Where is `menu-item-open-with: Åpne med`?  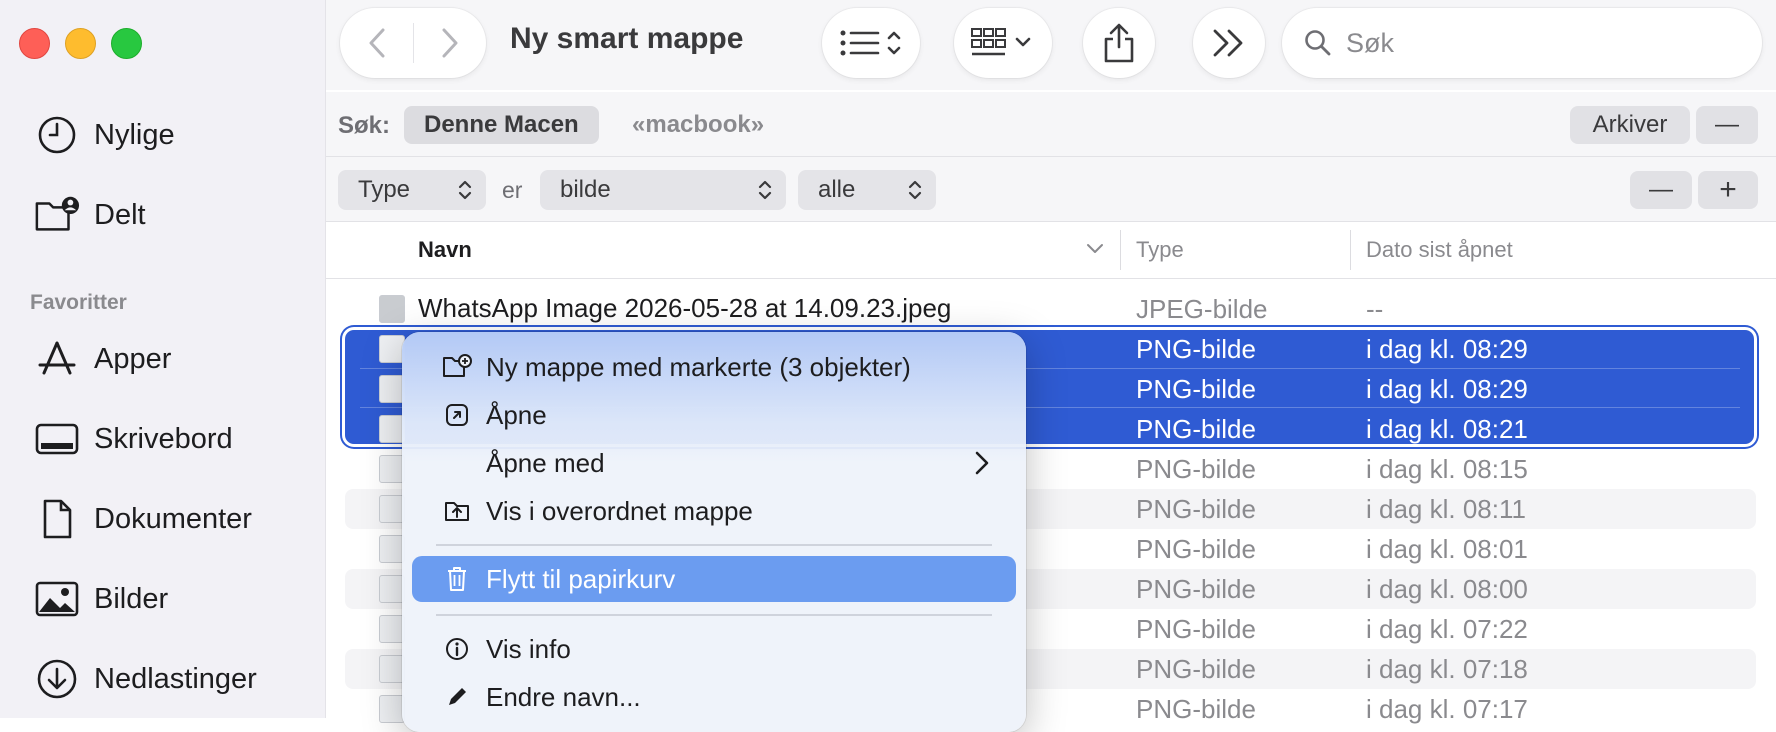 menu-item-open-with: Åpne med is located at coordinates (714, 463).